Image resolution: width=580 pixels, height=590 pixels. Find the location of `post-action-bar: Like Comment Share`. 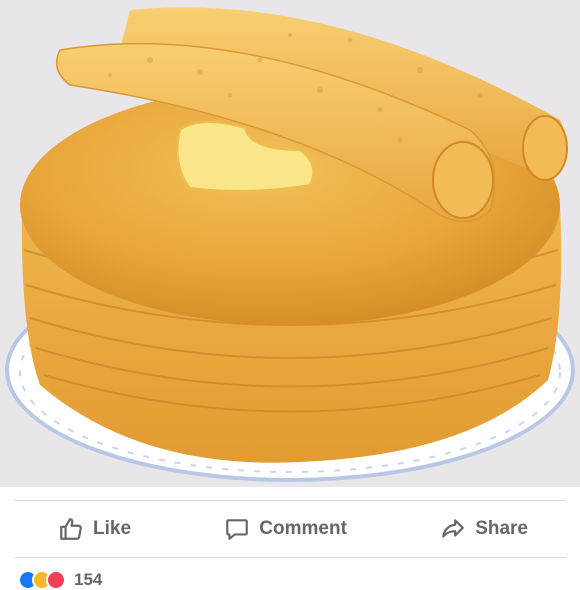

post-action-bar: Like Comment Share is located at coordinates (290, 529).